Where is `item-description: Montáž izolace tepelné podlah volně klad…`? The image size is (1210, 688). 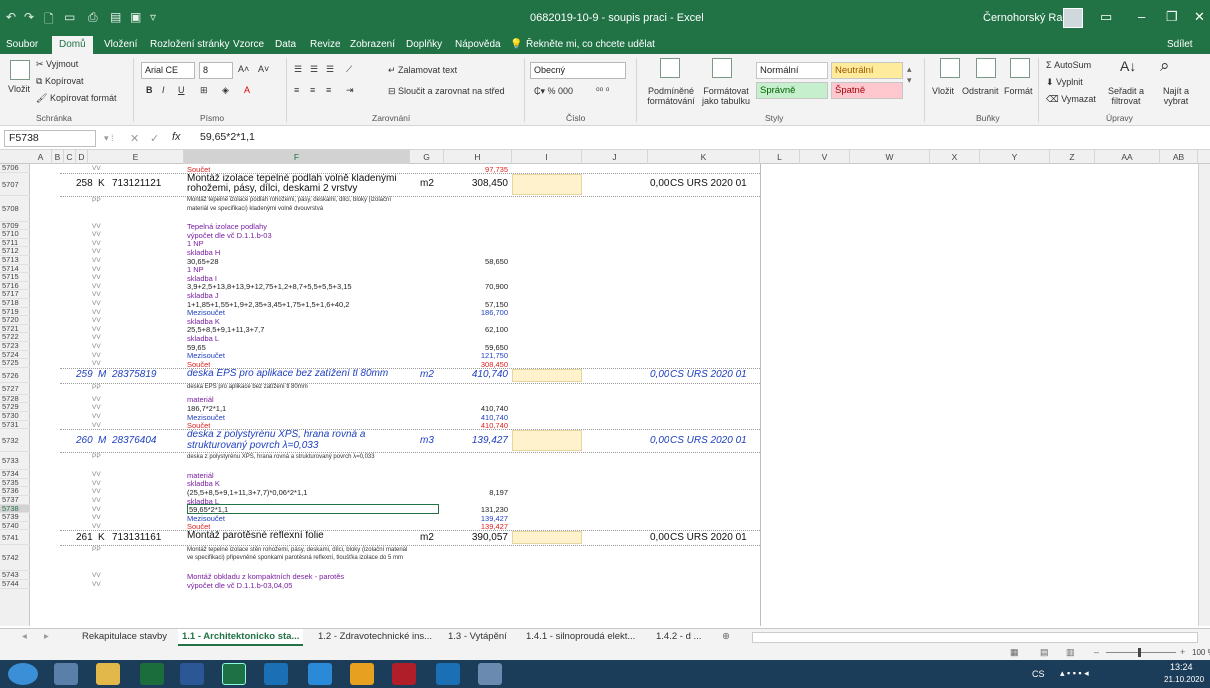
item-description: Montáž izolace tepelné podlah volně klad… is located at coordinates (298, 184).